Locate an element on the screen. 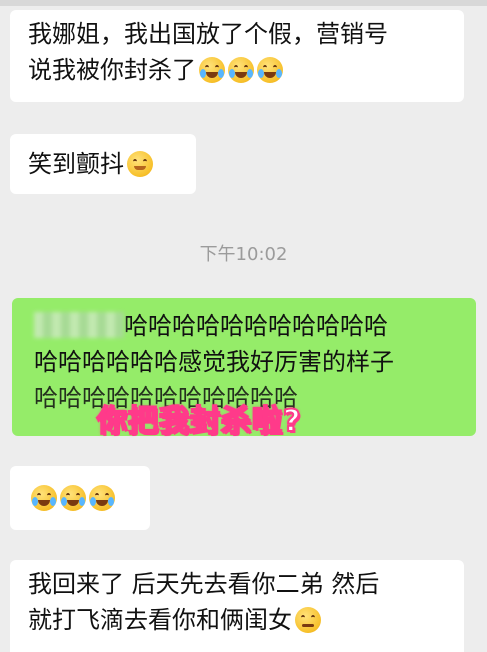  message-bubble-2: 笑到颤抖 is located at coordinates (103, 164).